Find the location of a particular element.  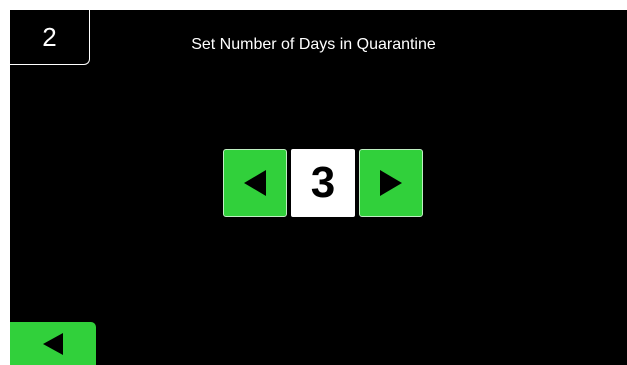

back-button is located at coordinates (53, 343).